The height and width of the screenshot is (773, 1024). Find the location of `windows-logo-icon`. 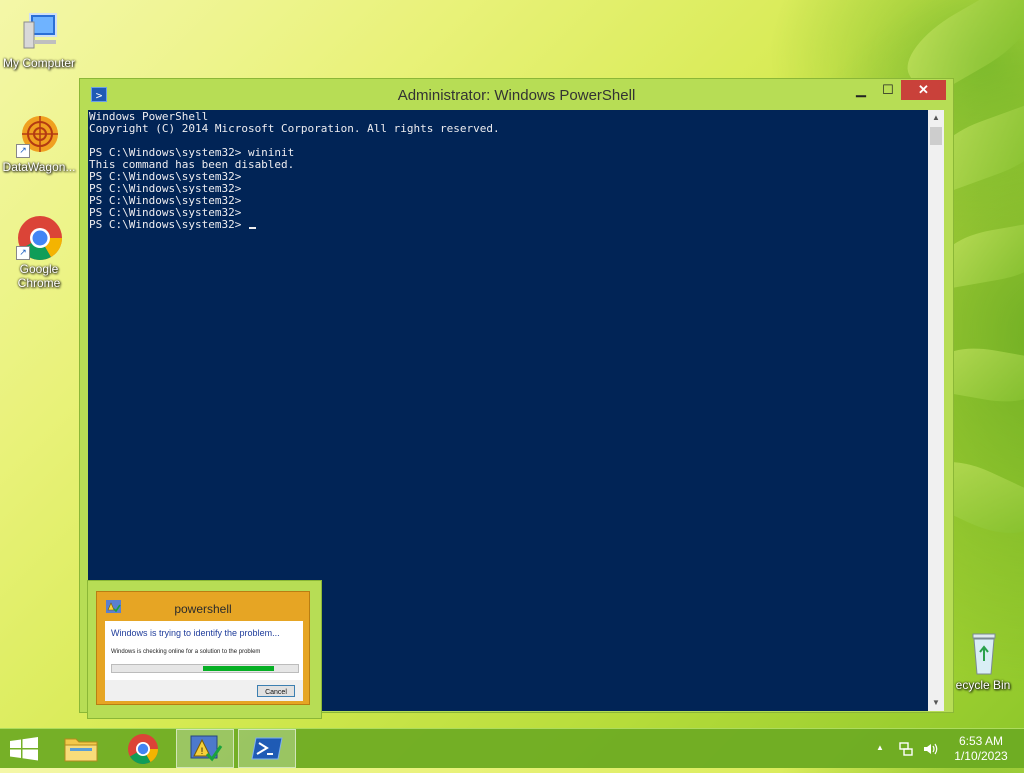

windows-logo-icon is located at coordinates (24, 749).